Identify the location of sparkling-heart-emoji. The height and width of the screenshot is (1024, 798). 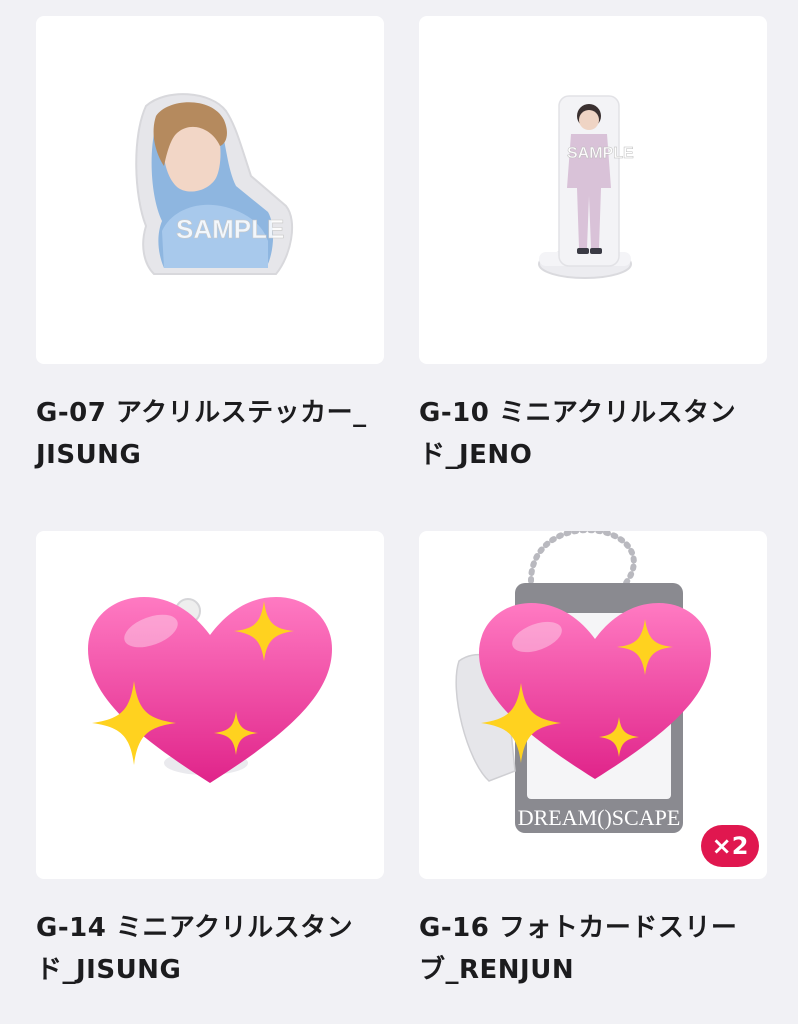
(210, 690).